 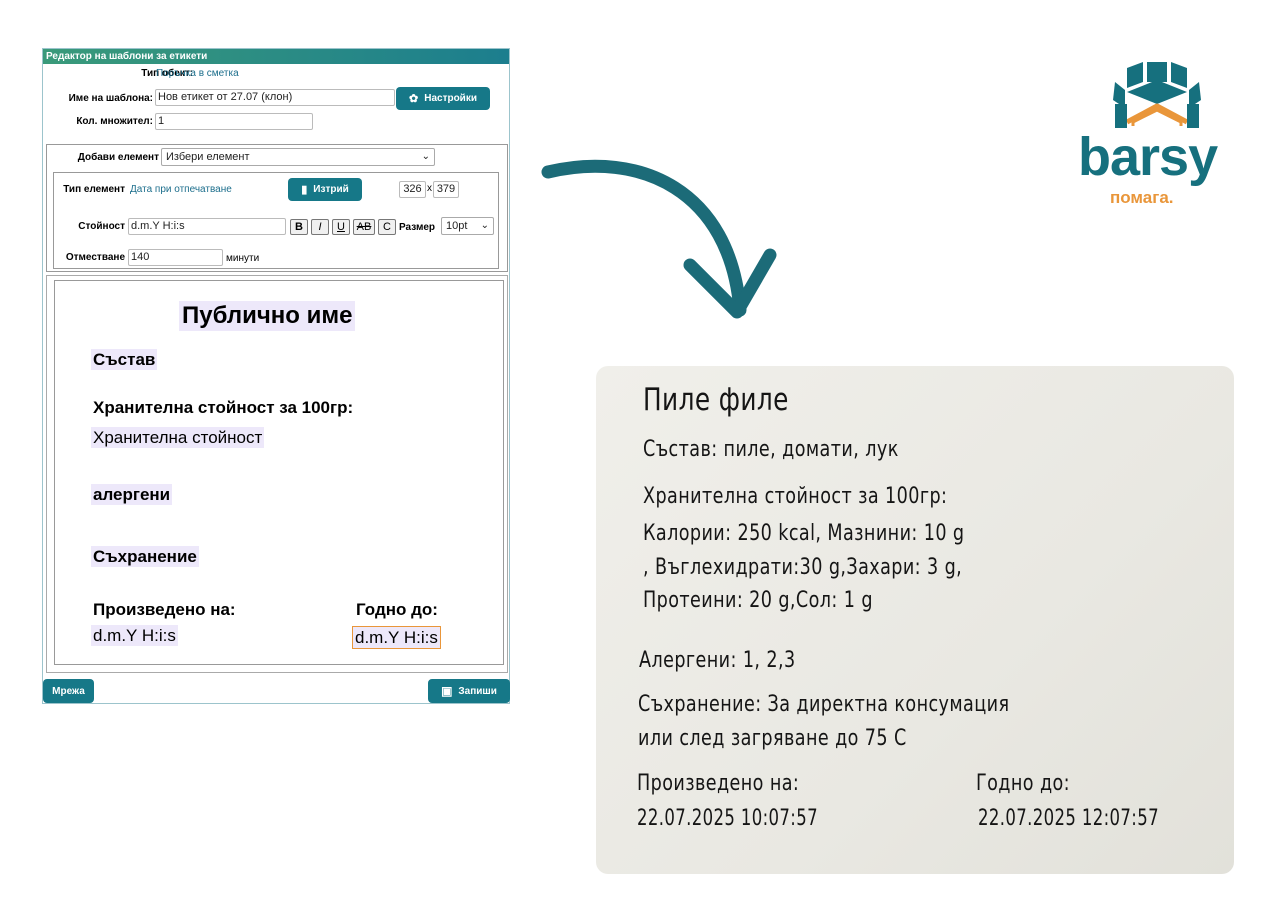 What do you see at coordinates (208, 157) in the screenshot?
I see `add-element-select-value: Избери елемент` at bounding box center [208, 157].